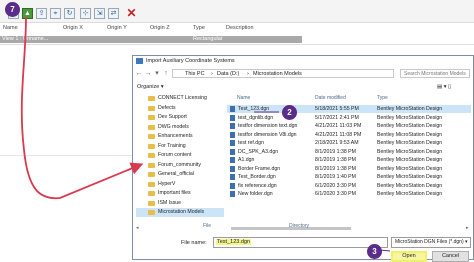 The width and height of the screenshot is (474, 262). I want to click on callout-3-badge: 3, so click(374, 251).